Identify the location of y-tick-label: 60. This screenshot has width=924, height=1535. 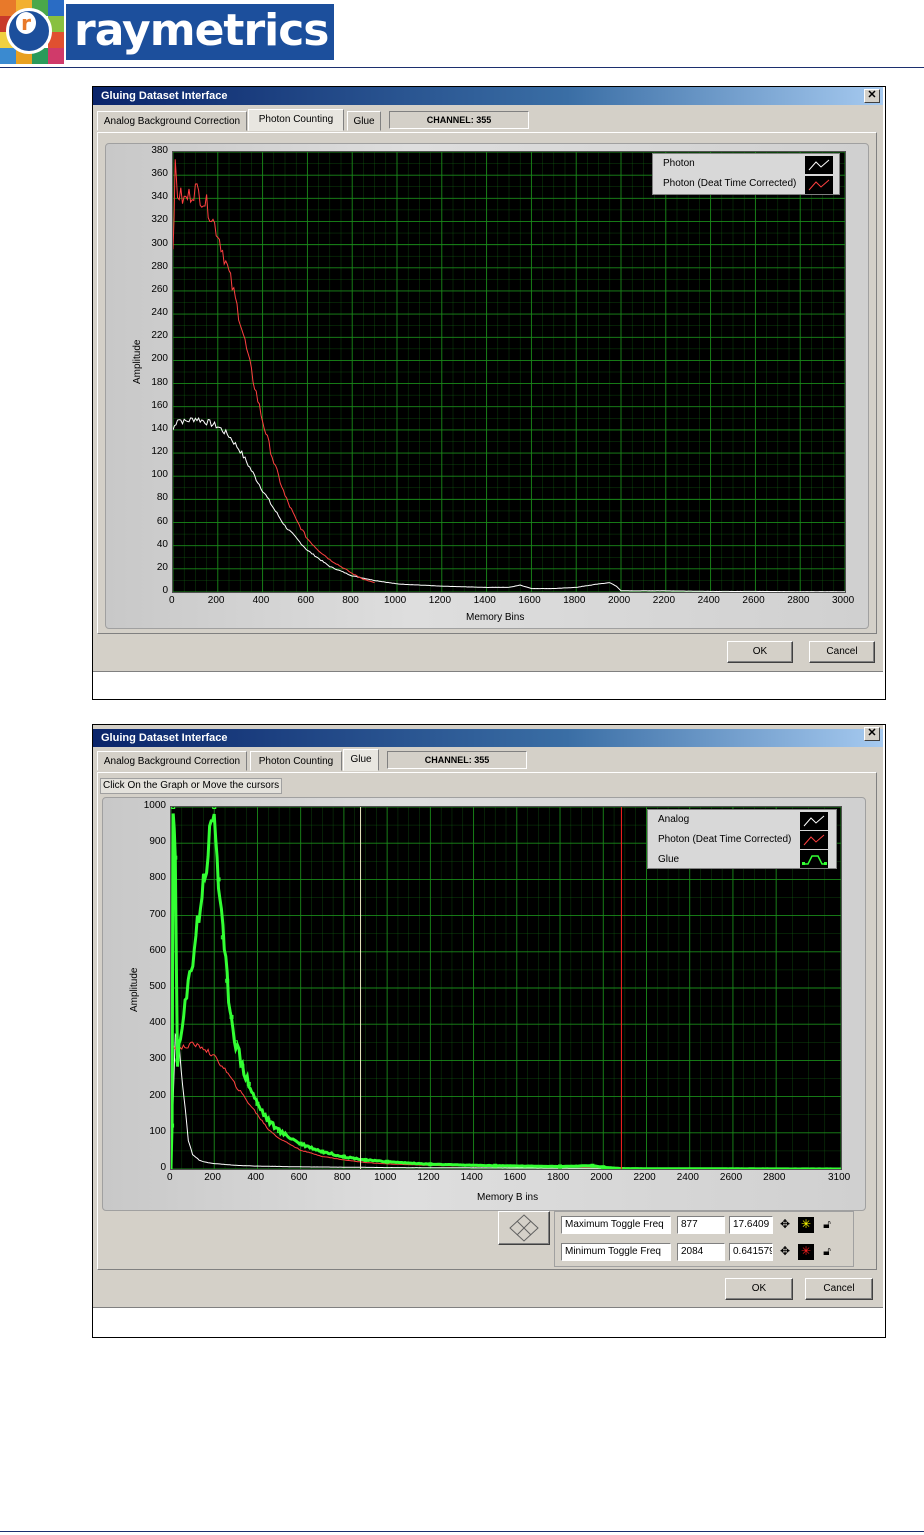
(162, 521).